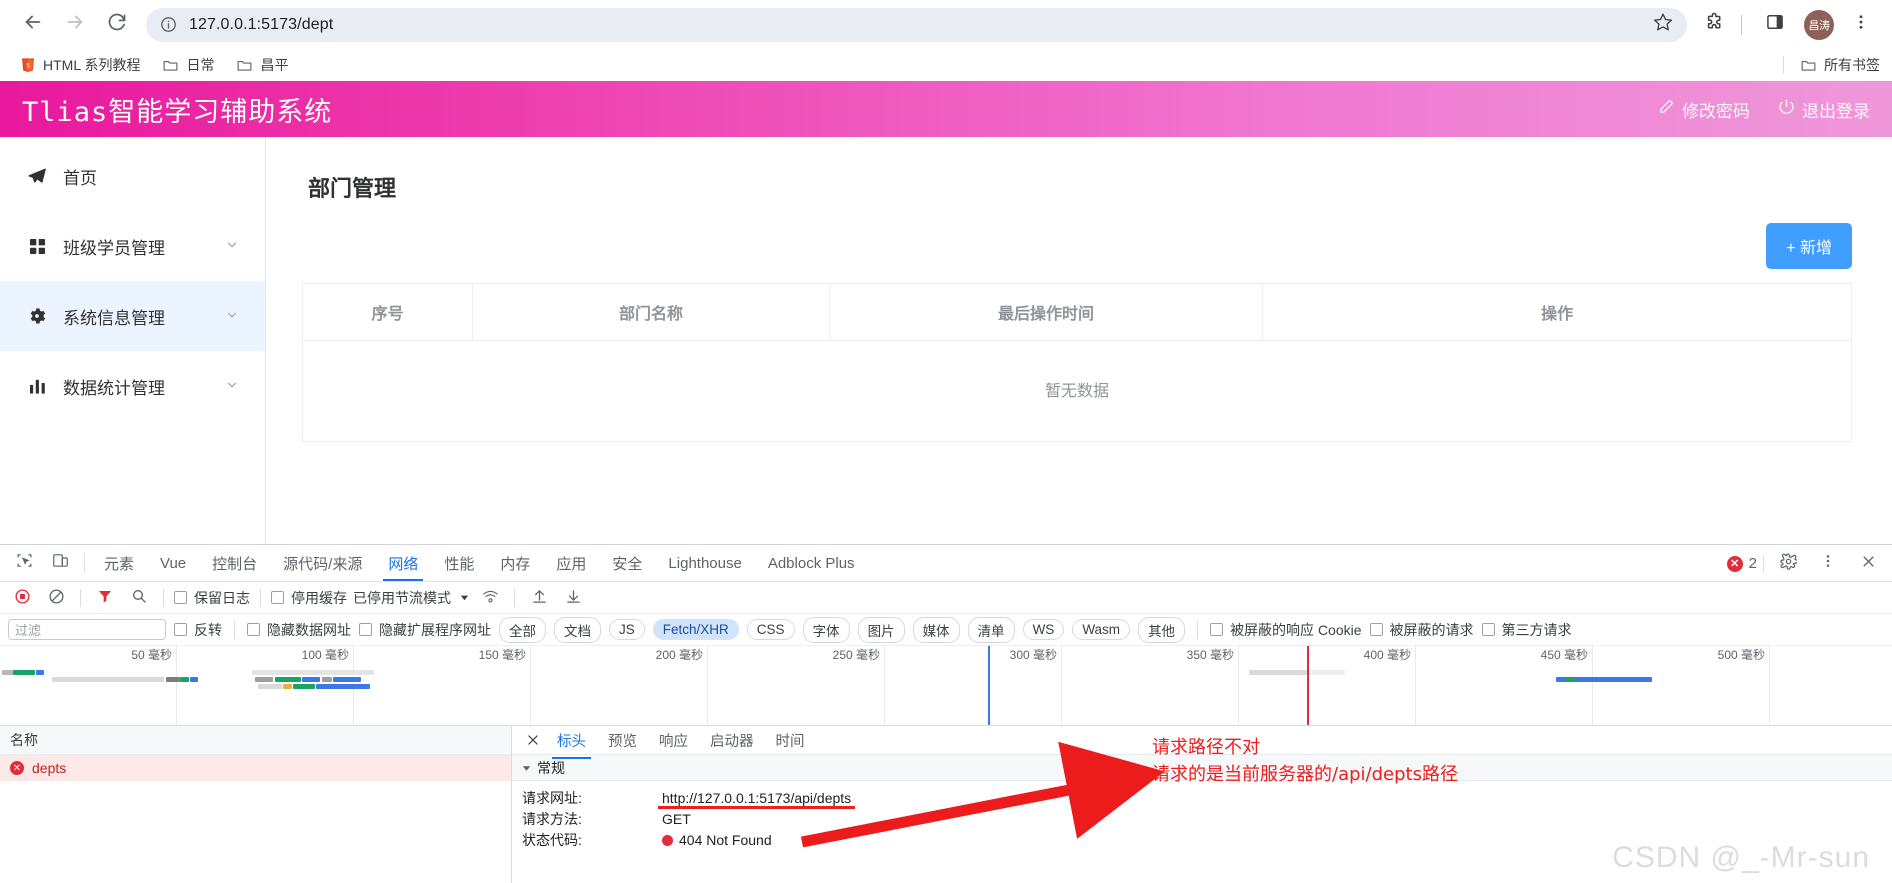 This screenshot has width=1892, height=883. What do you see at coordinates (322, 563) in the screenshot?
I see `tab-sources: 源代码/来源` at bounding box center [322, 563].